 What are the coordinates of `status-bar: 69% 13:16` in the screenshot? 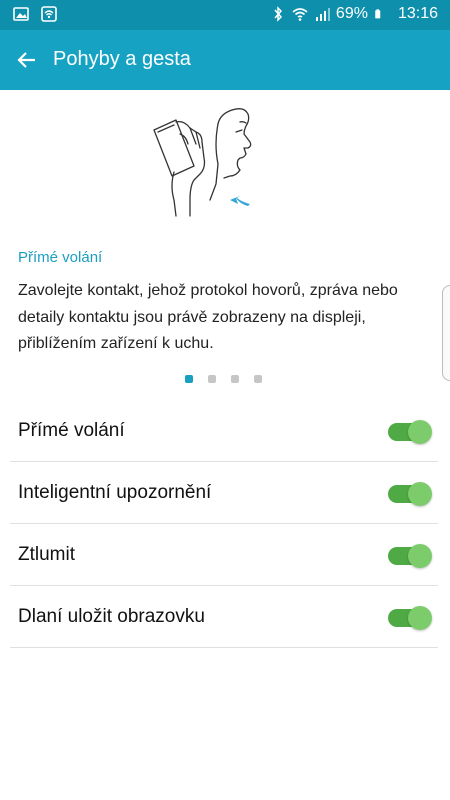 It's located at (225, 15).